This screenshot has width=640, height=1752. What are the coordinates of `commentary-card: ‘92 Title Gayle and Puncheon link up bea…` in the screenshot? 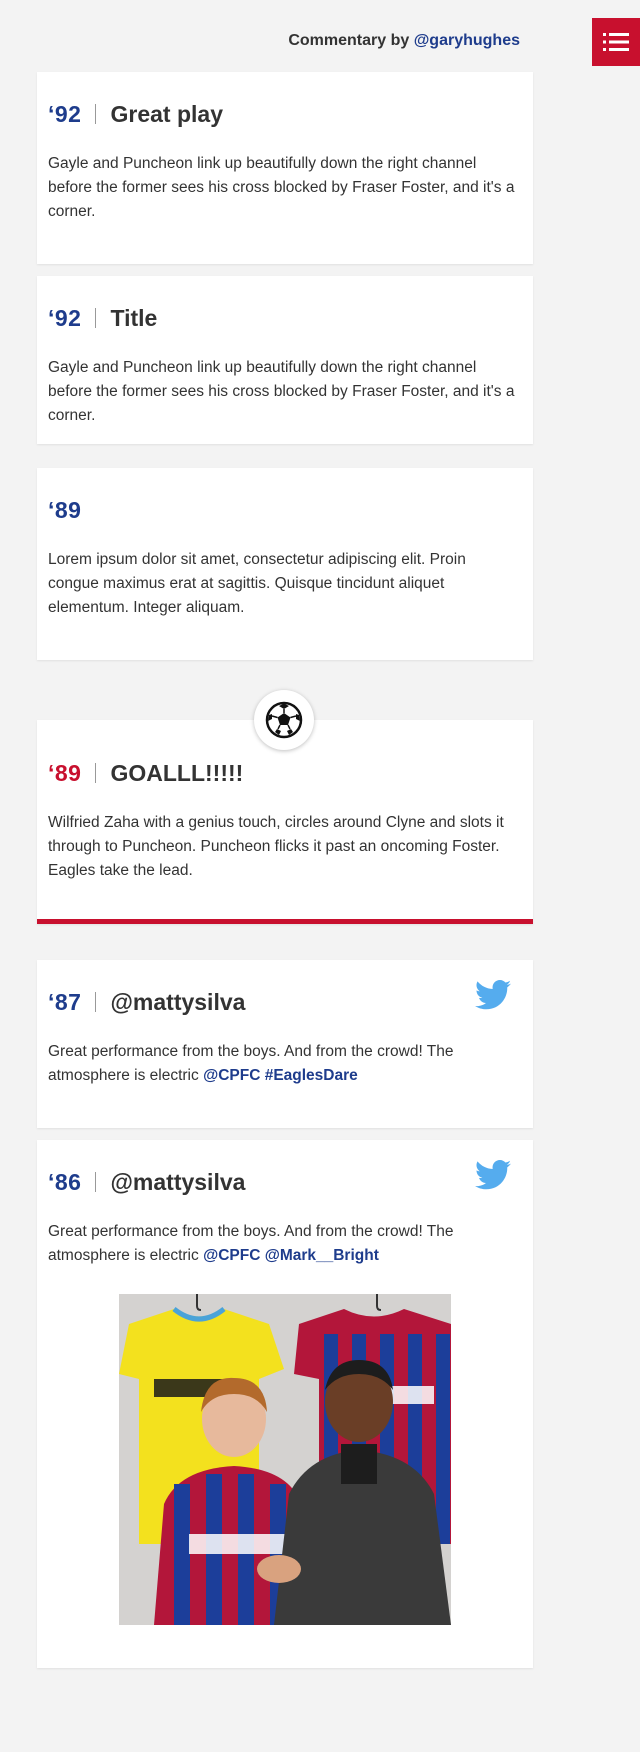 It's located at (285, 360).